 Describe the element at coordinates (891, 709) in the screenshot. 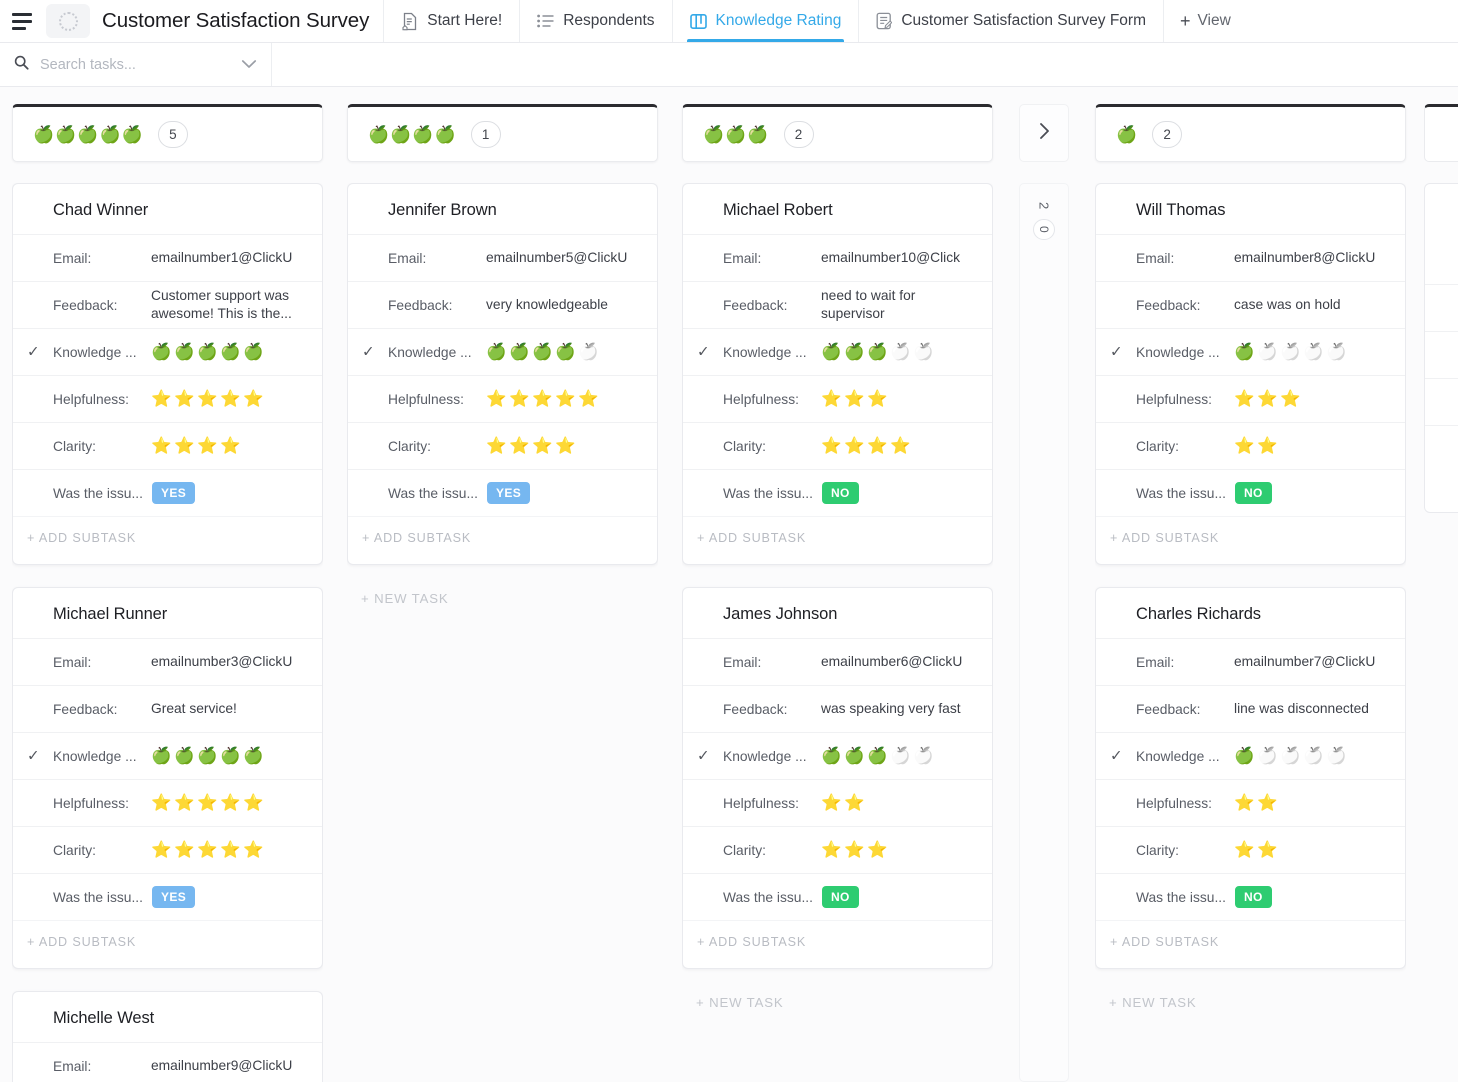

I see `field-value-feedback: was speaking very fast` at that location.